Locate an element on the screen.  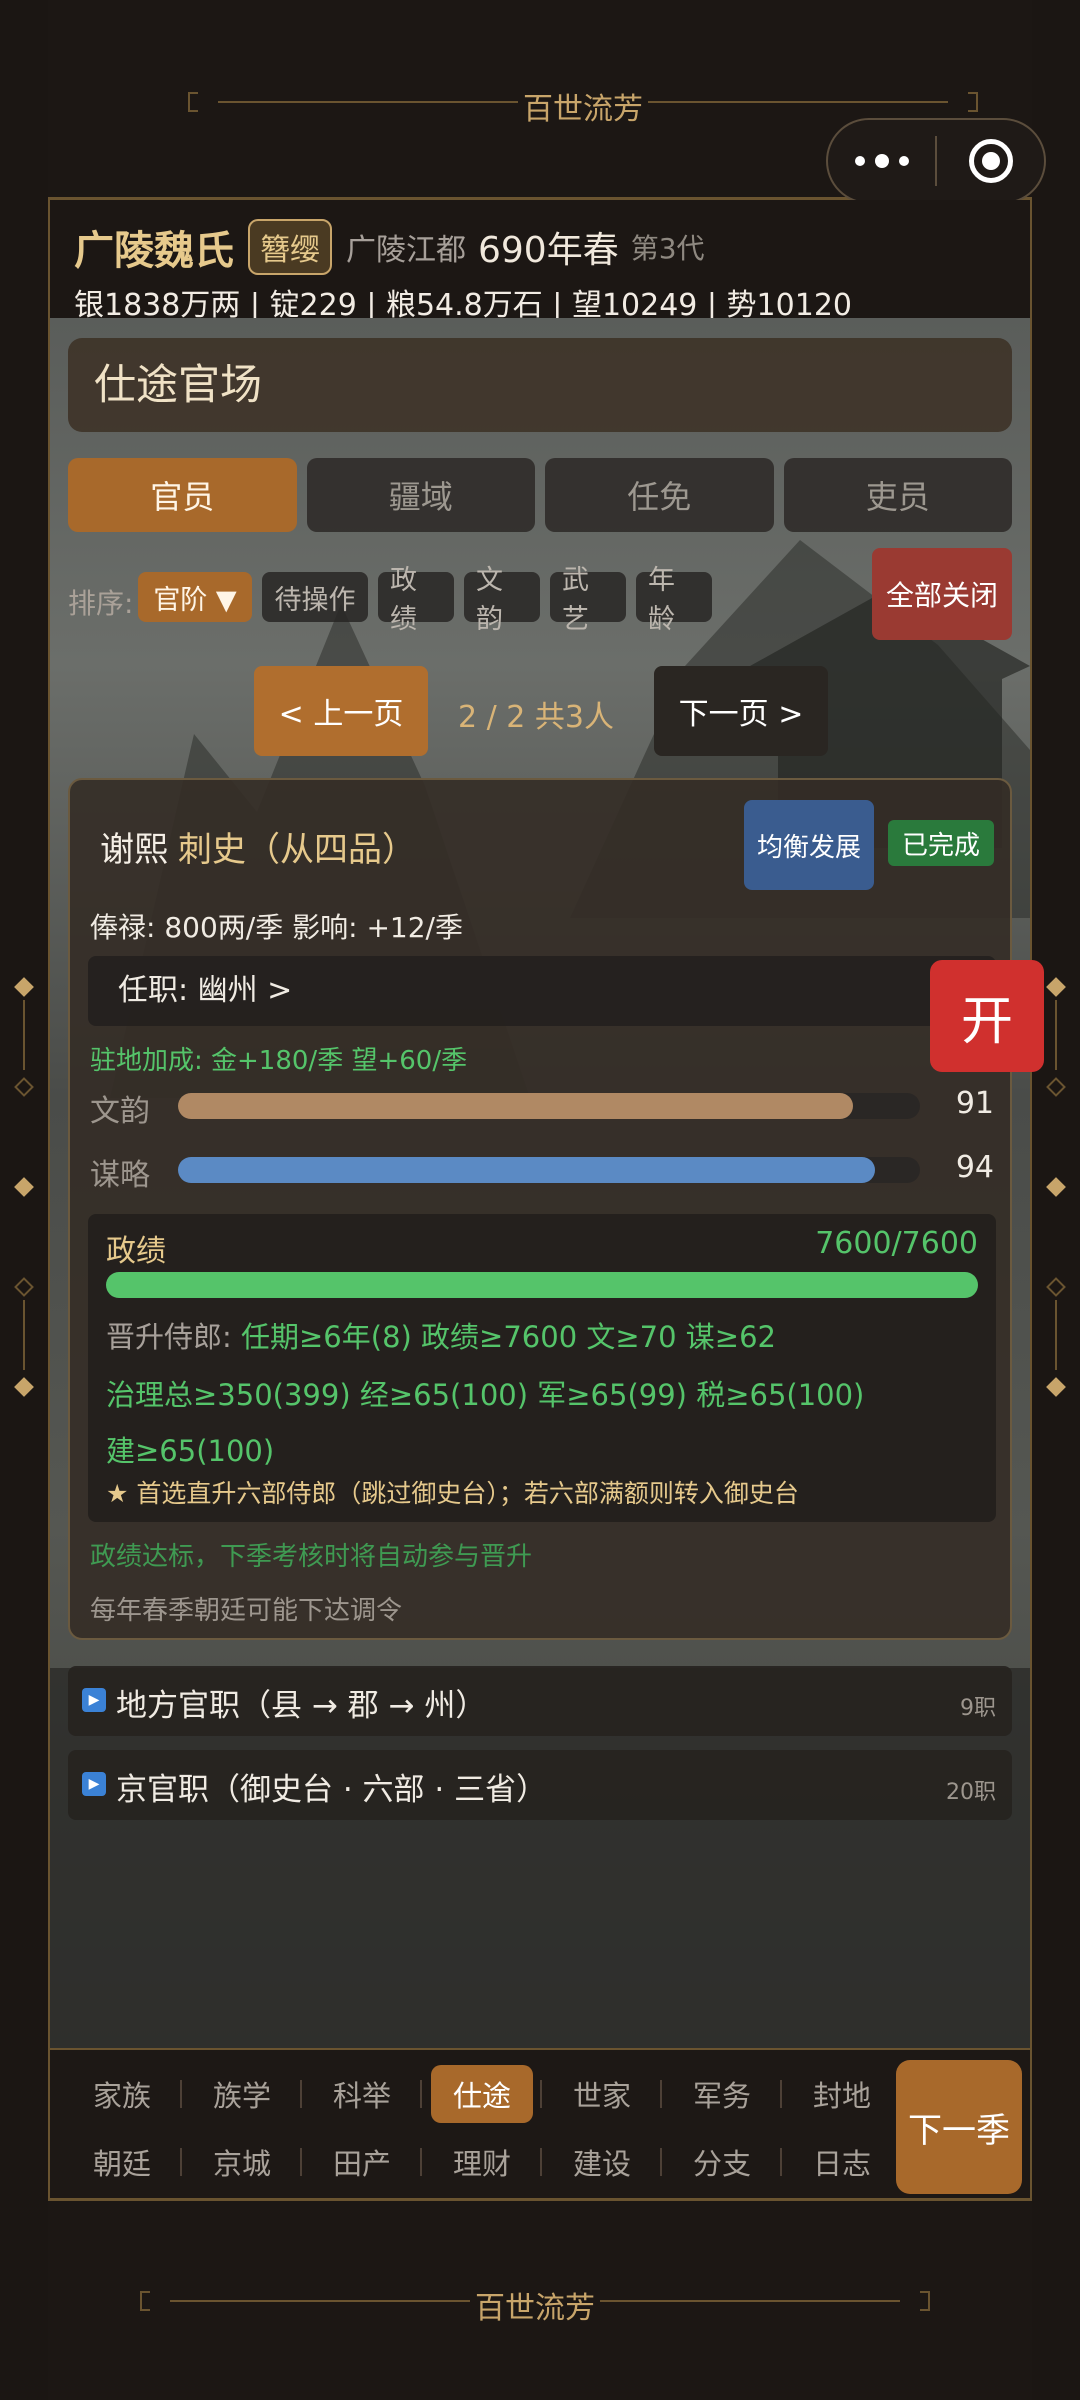
post-selector: 任职: 幽州 > is located at coordinates (542, 991).